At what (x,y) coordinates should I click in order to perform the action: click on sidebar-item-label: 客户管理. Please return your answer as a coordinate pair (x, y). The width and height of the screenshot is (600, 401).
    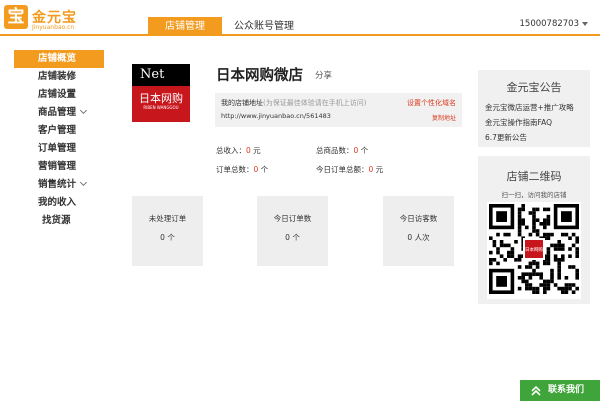
    Looking at the image, I should click on (57, 130).